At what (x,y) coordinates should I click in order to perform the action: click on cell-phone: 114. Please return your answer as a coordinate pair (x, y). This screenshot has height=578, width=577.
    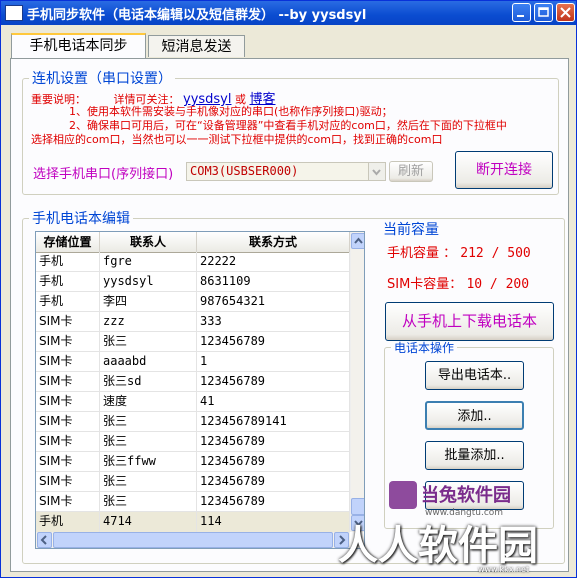
    Looking at the image, I should click on (273, 522).